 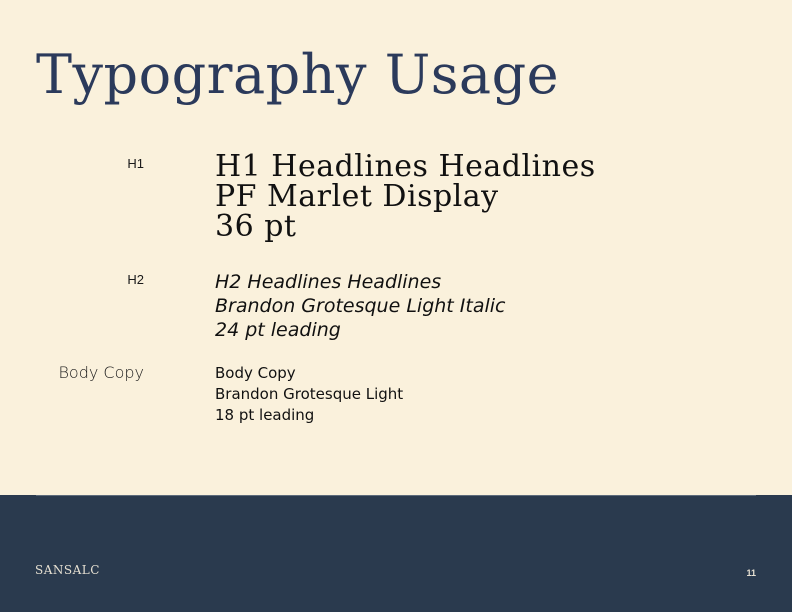 What do you see at coordinates (328, 282) in the screenshot?
I see `h2-sample-line: H2 Headlines Headlines` at bounding box center [328, 282].